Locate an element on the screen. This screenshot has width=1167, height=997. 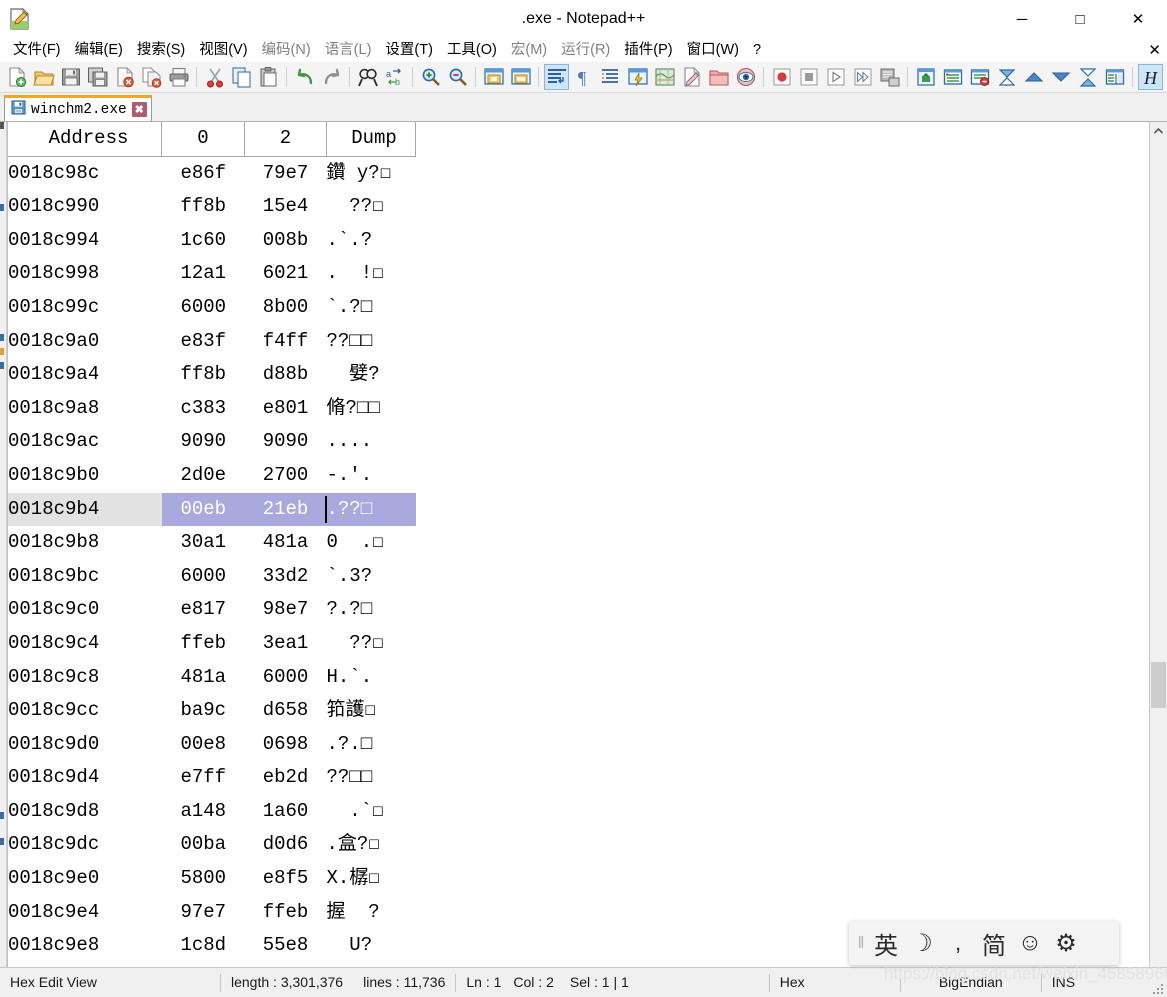
menu-item-8: 宏(M) is located at coordinates (529, 50).